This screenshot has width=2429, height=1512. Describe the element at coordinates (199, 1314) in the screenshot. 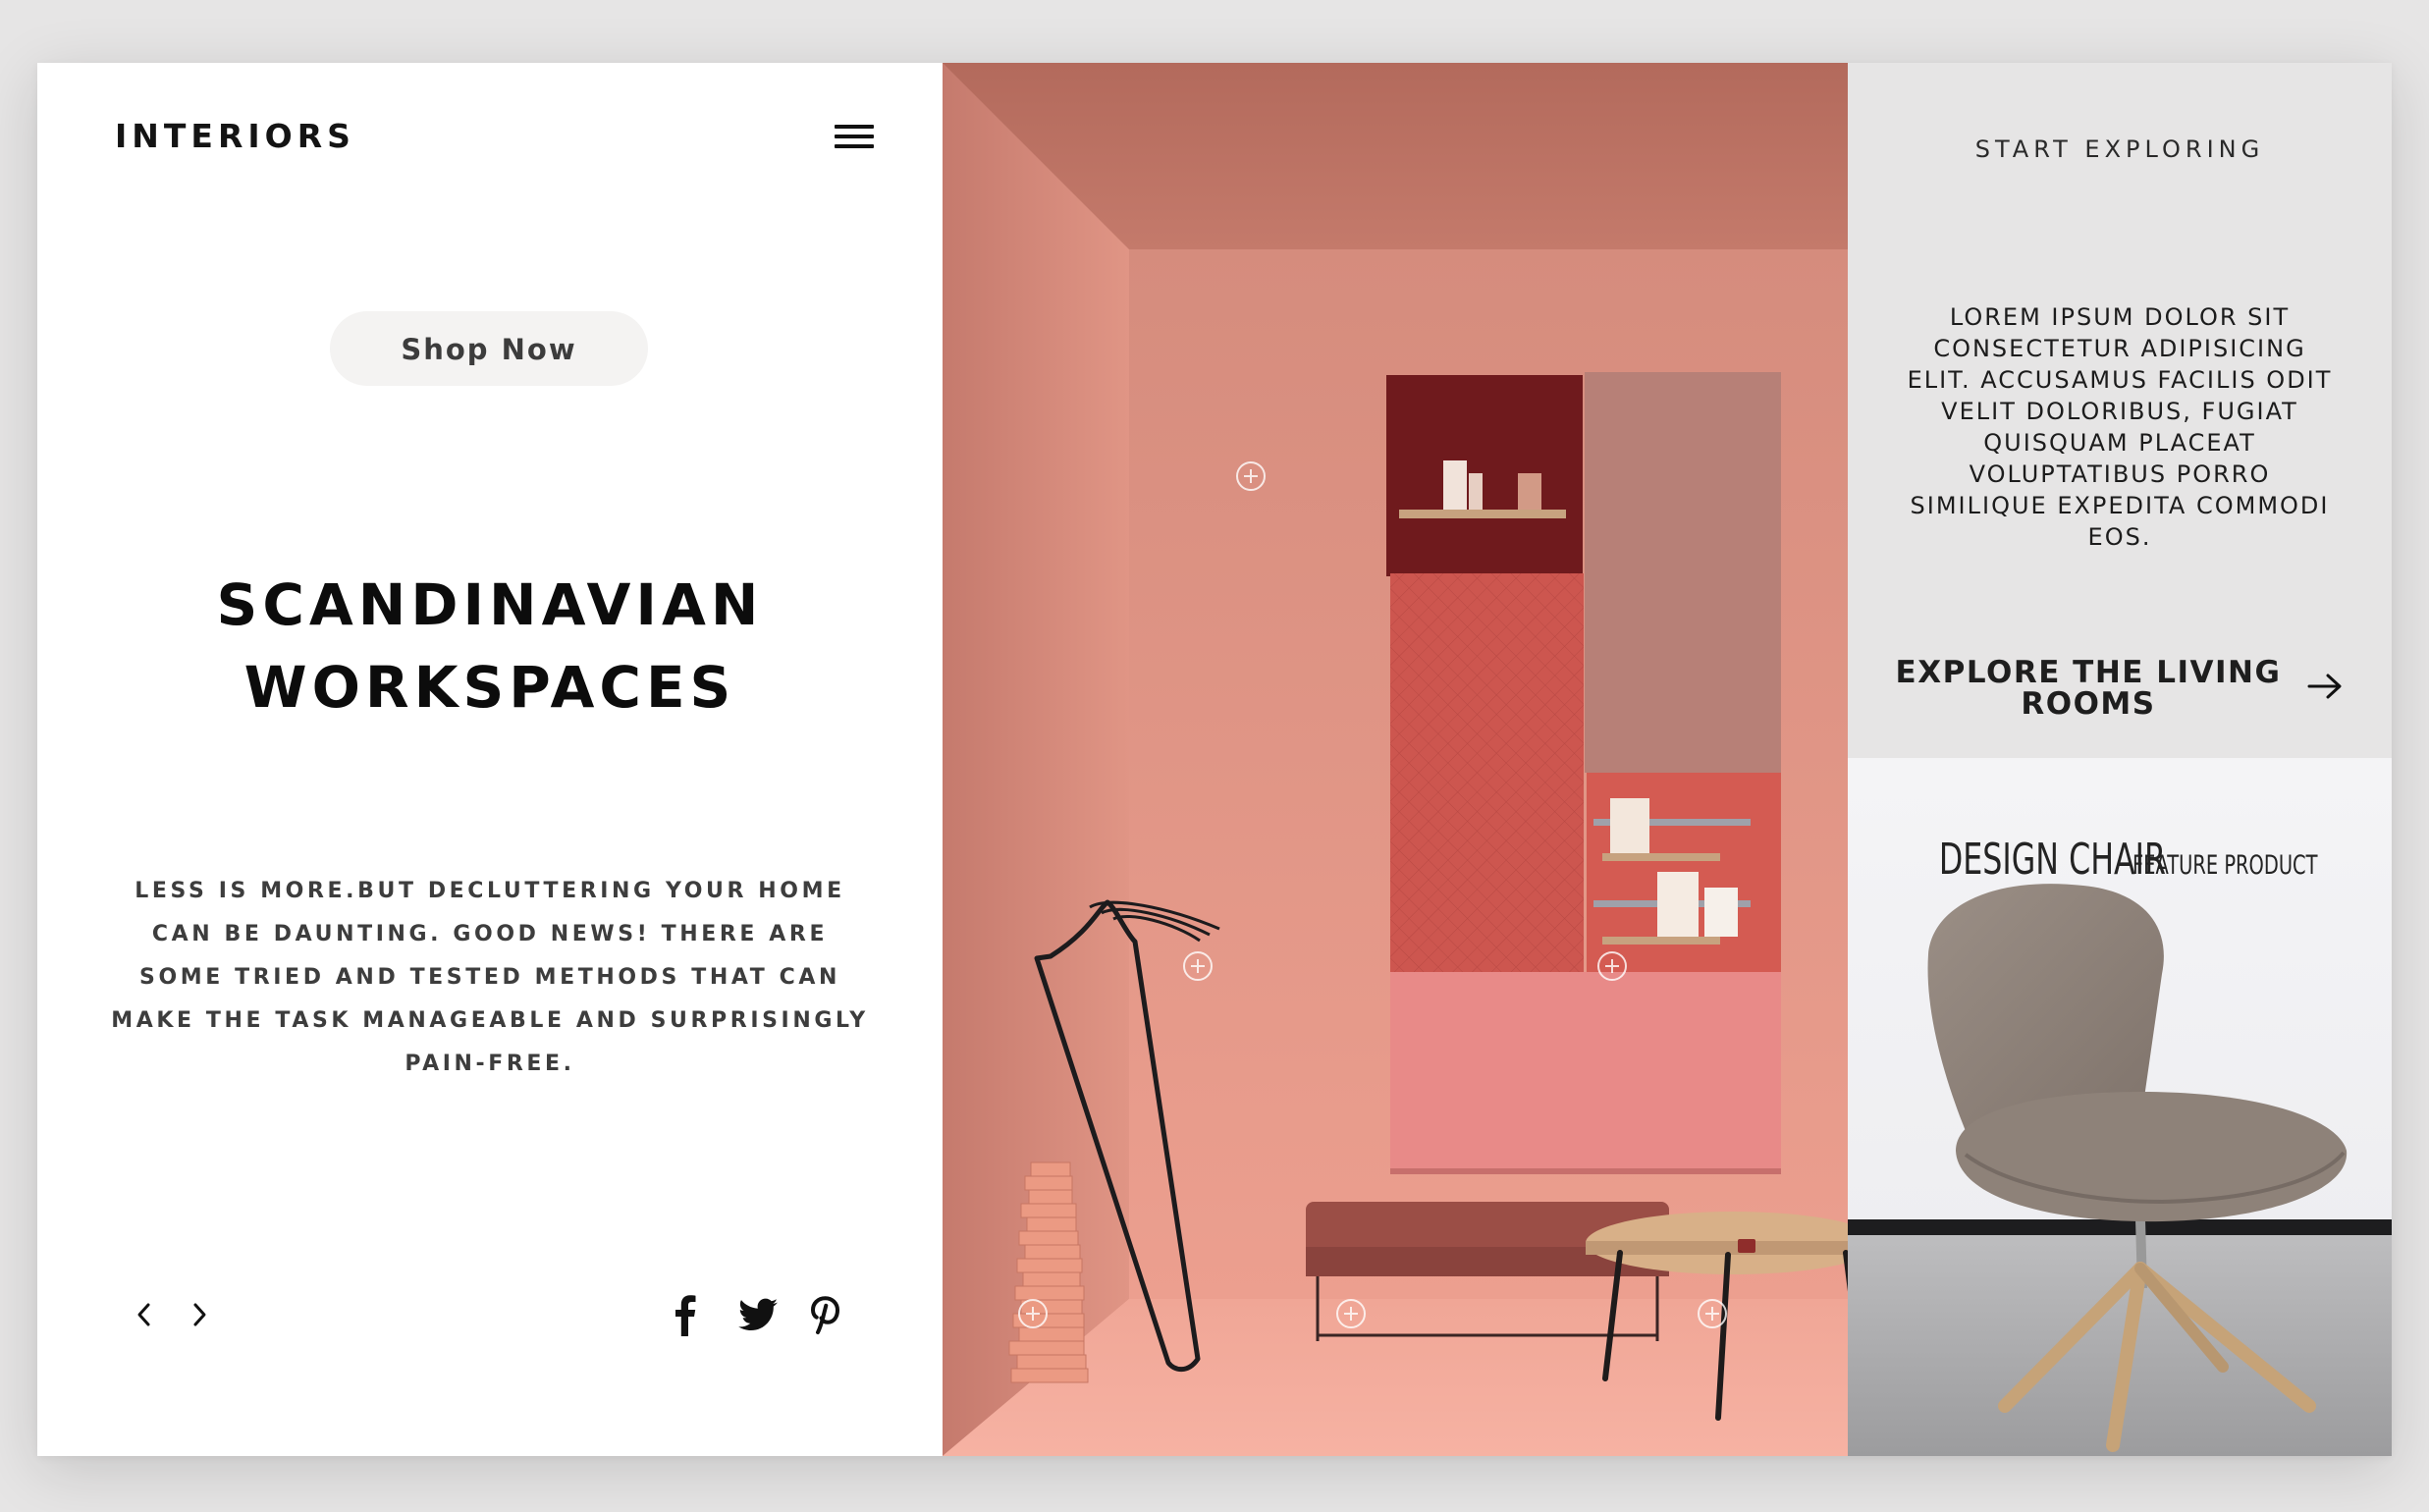

I see `chevron-right-icon` at that location.